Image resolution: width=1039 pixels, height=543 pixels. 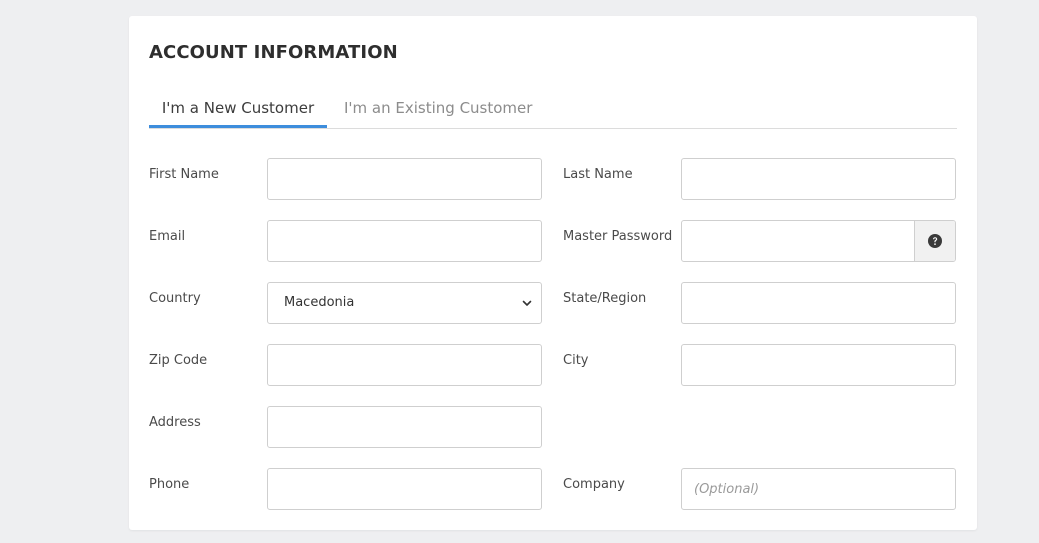 I want to click on section-title: ACCOUNT INFORMATION, so click(x=273, y=52).